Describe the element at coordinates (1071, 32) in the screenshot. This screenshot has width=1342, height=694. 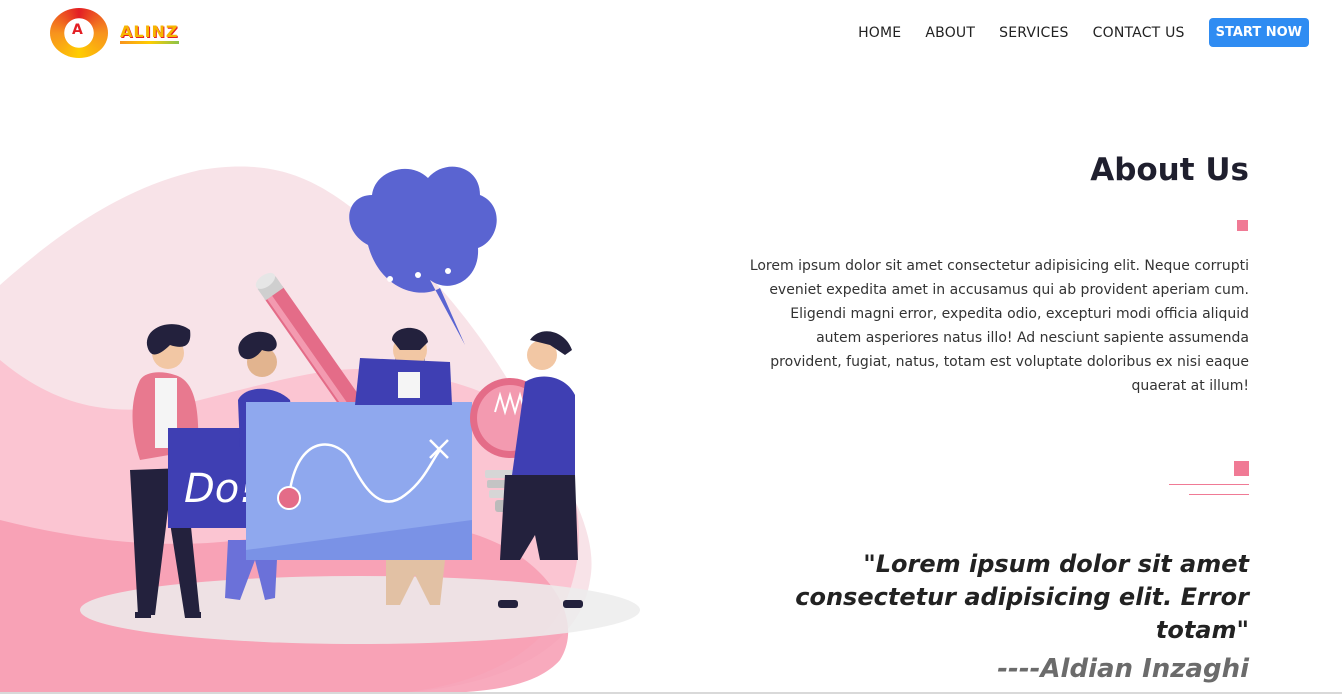
I see `main-nav: HOME ABOUT SERVICES CONTACT US START NOW` at that location.